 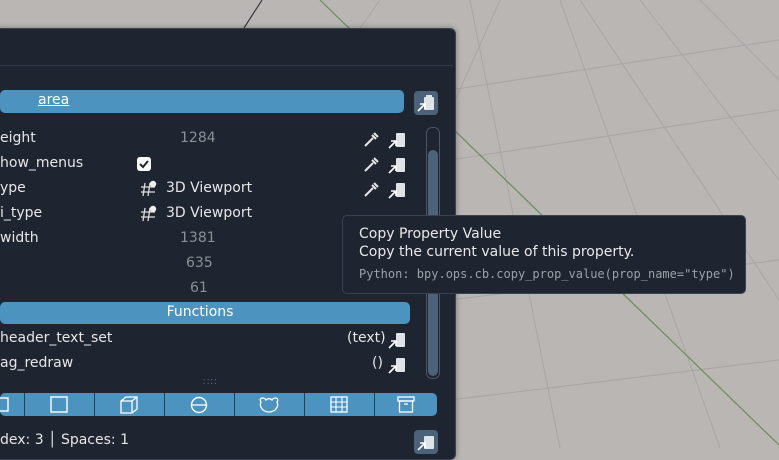 What do you see at coordinates (226, 65) in the screenshot?
I see `panel-header-divider` at bounding box center [226, 65].